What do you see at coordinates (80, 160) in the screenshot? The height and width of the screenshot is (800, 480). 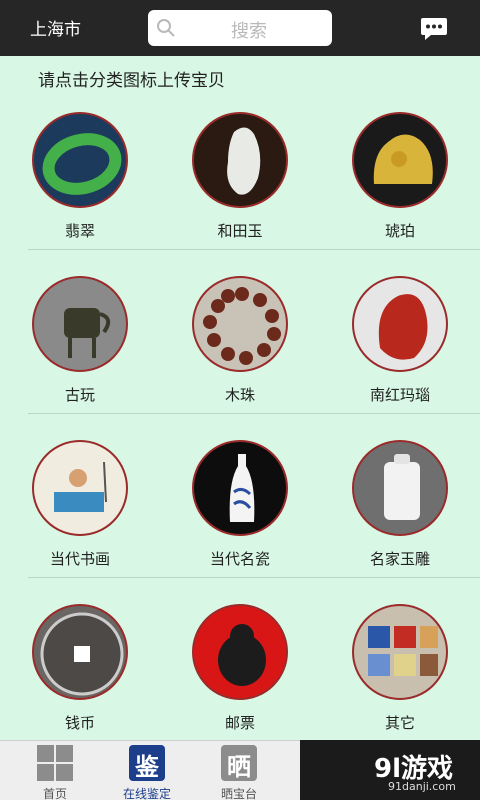 I see `jade-bangle-image` at bounding box center [80, 160].